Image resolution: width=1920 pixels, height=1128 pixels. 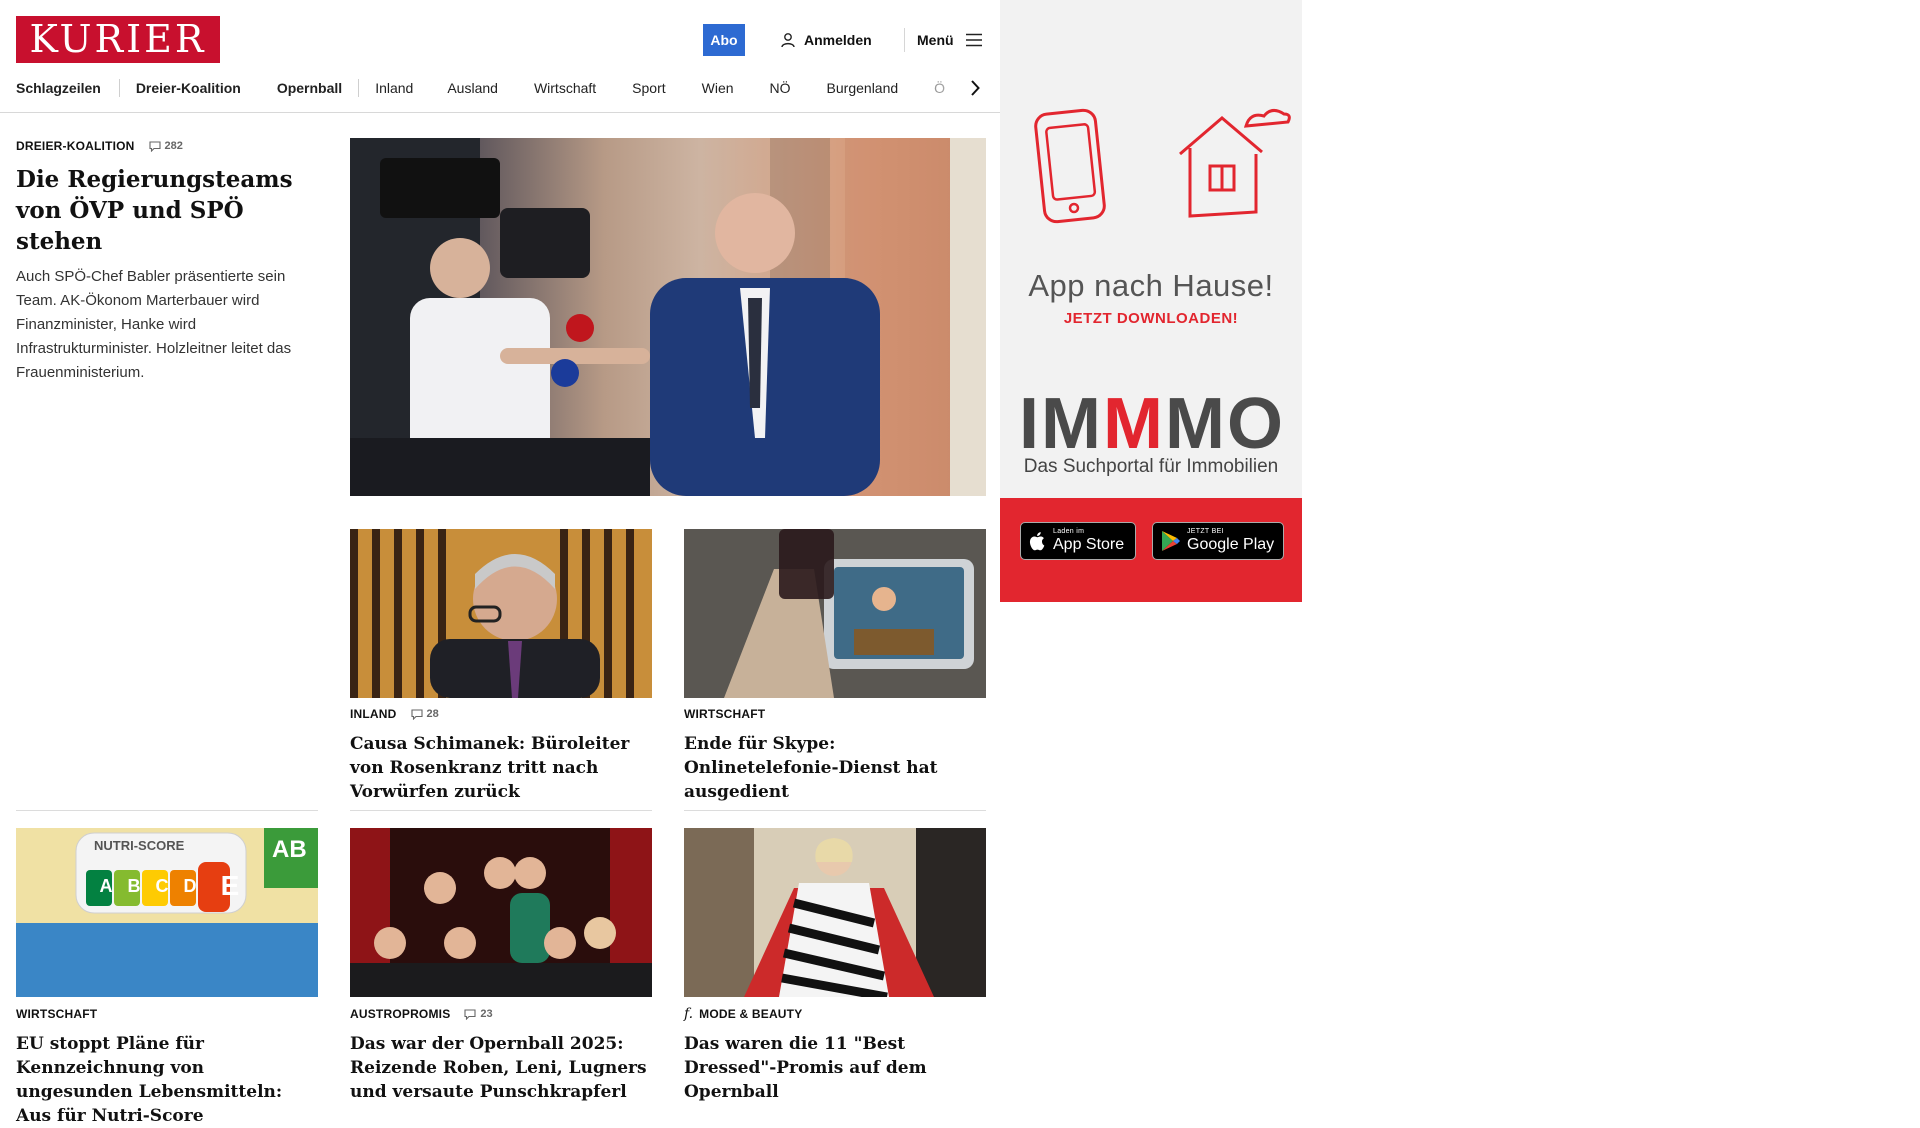 I want to click on best-dressed-photo-illustration, so click(x=835, y=912).